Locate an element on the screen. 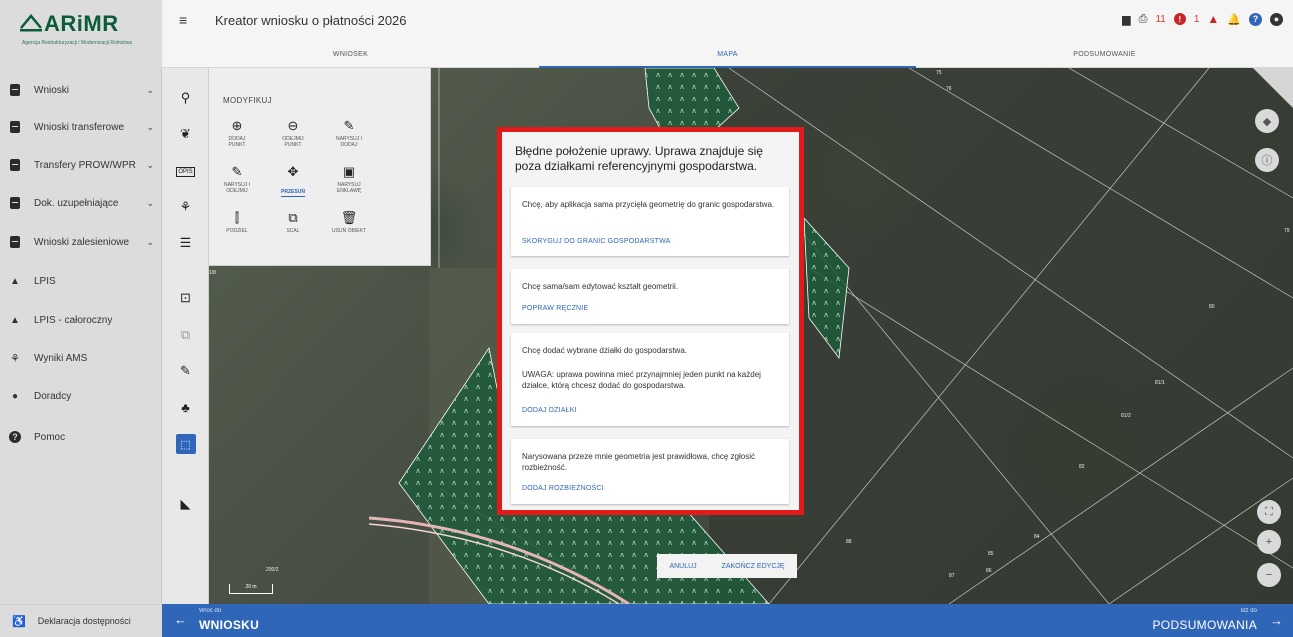 This screenshot has width=1293, height=637. sidebar-item-pomoc: ? Pomoc is located at coordinates (81, 437).